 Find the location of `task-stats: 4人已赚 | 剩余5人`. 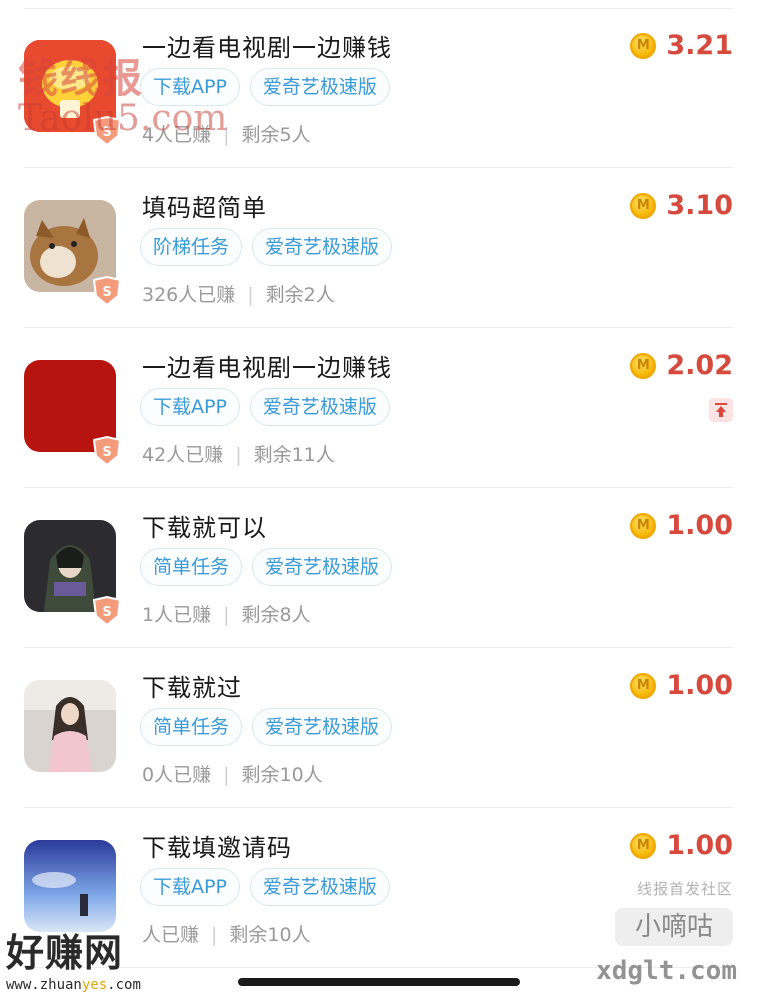

task-stats: 4人已赚 | 剩余5人 is located at coordinates (226, 133).